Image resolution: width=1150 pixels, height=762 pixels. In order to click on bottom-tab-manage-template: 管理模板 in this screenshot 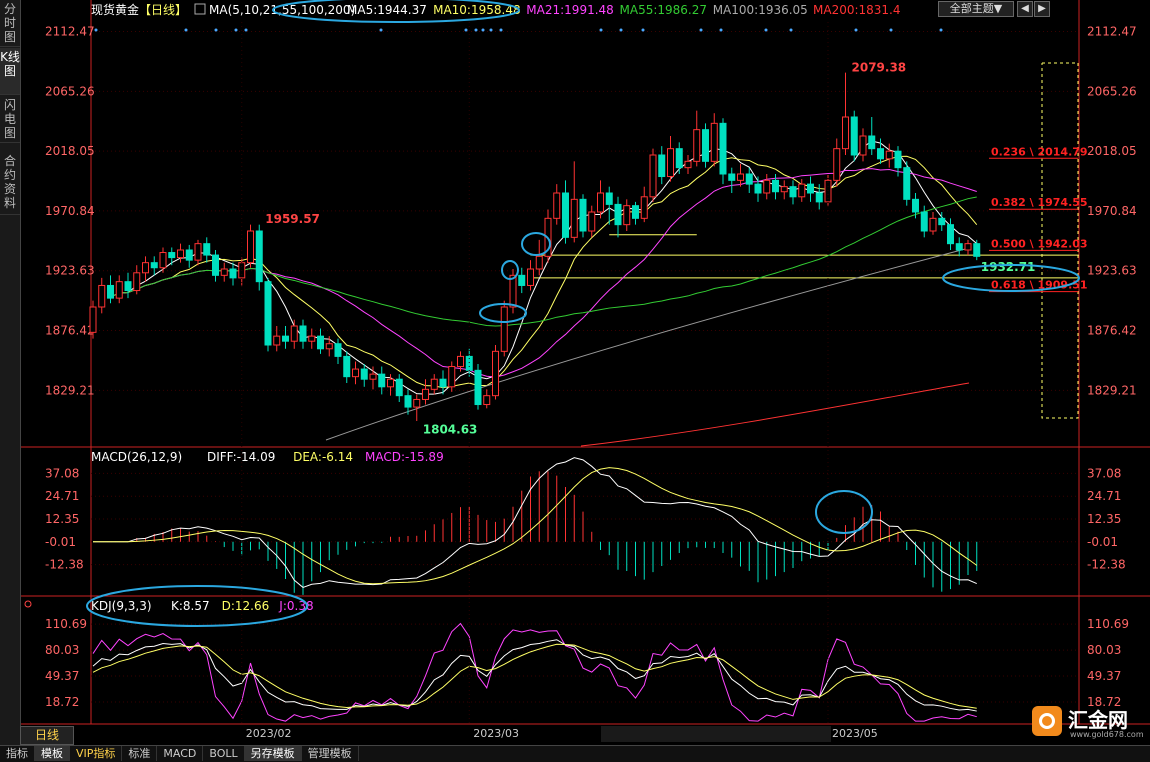, I will do `click(330, 753)`.